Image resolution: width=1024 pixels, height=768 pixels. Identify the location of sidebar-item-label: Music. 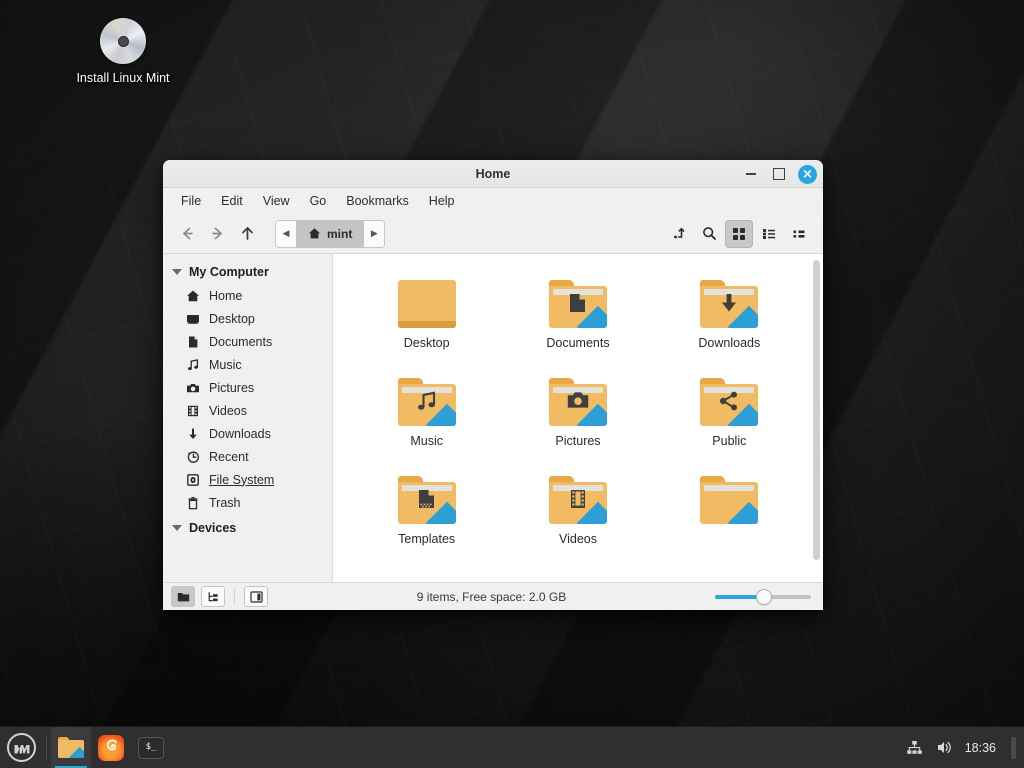
(225, 364).